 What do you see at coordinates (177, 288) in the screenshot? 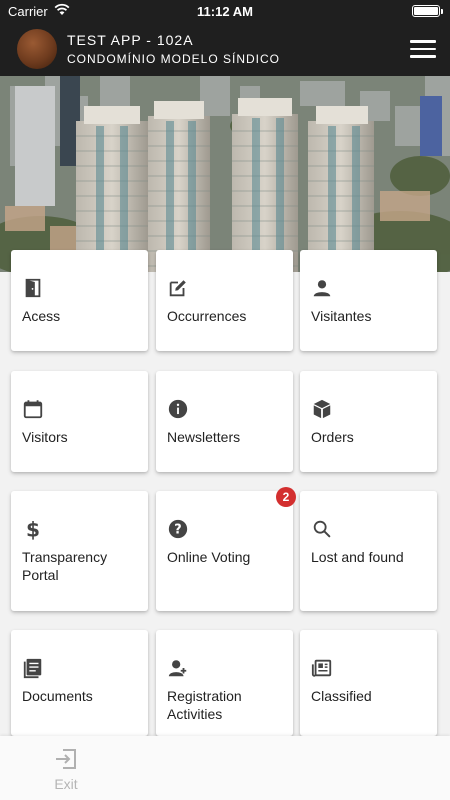
I see `edit-icon` at bounding box center [177, 288].